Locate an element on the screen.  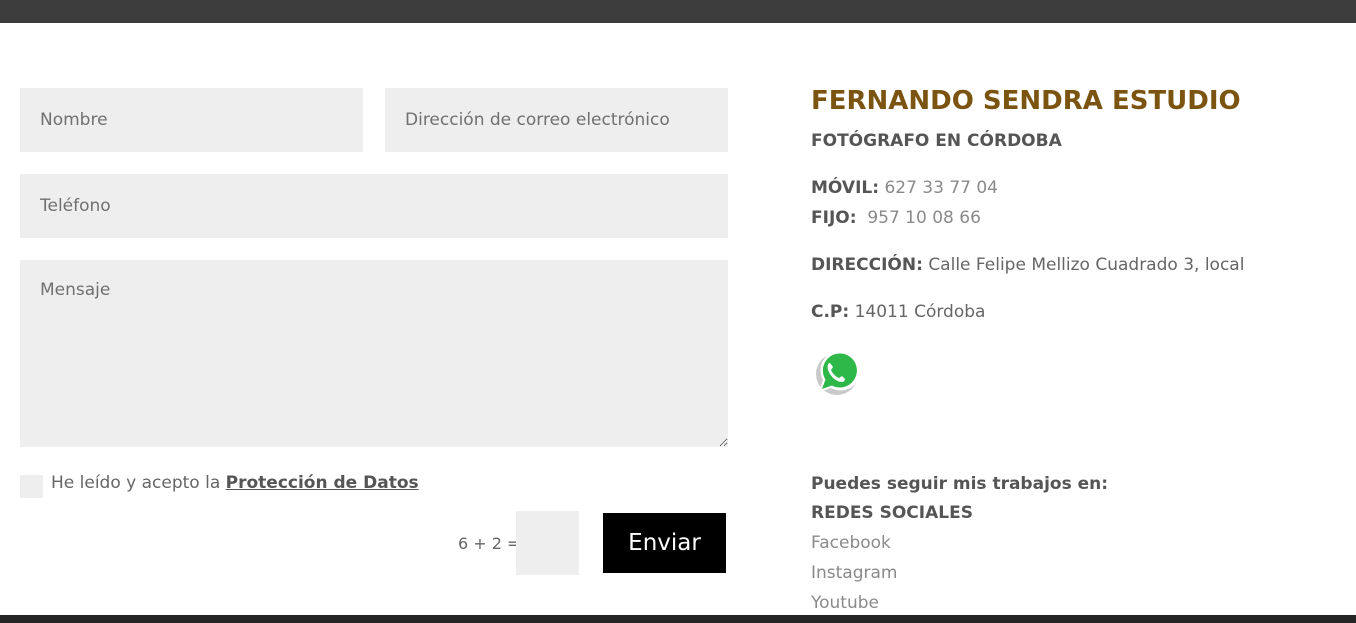
postal-line: C.P: 14011 Córdoba is located at coordinates (898, 312).